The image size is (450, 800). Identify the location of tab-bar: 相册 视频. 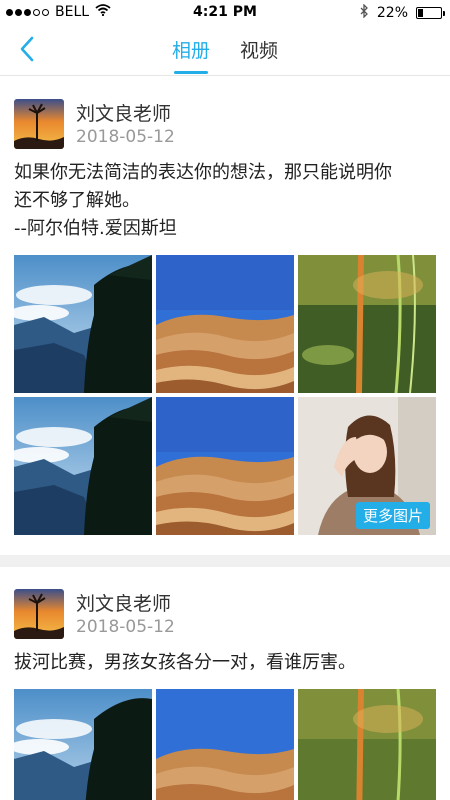
(225, 51).